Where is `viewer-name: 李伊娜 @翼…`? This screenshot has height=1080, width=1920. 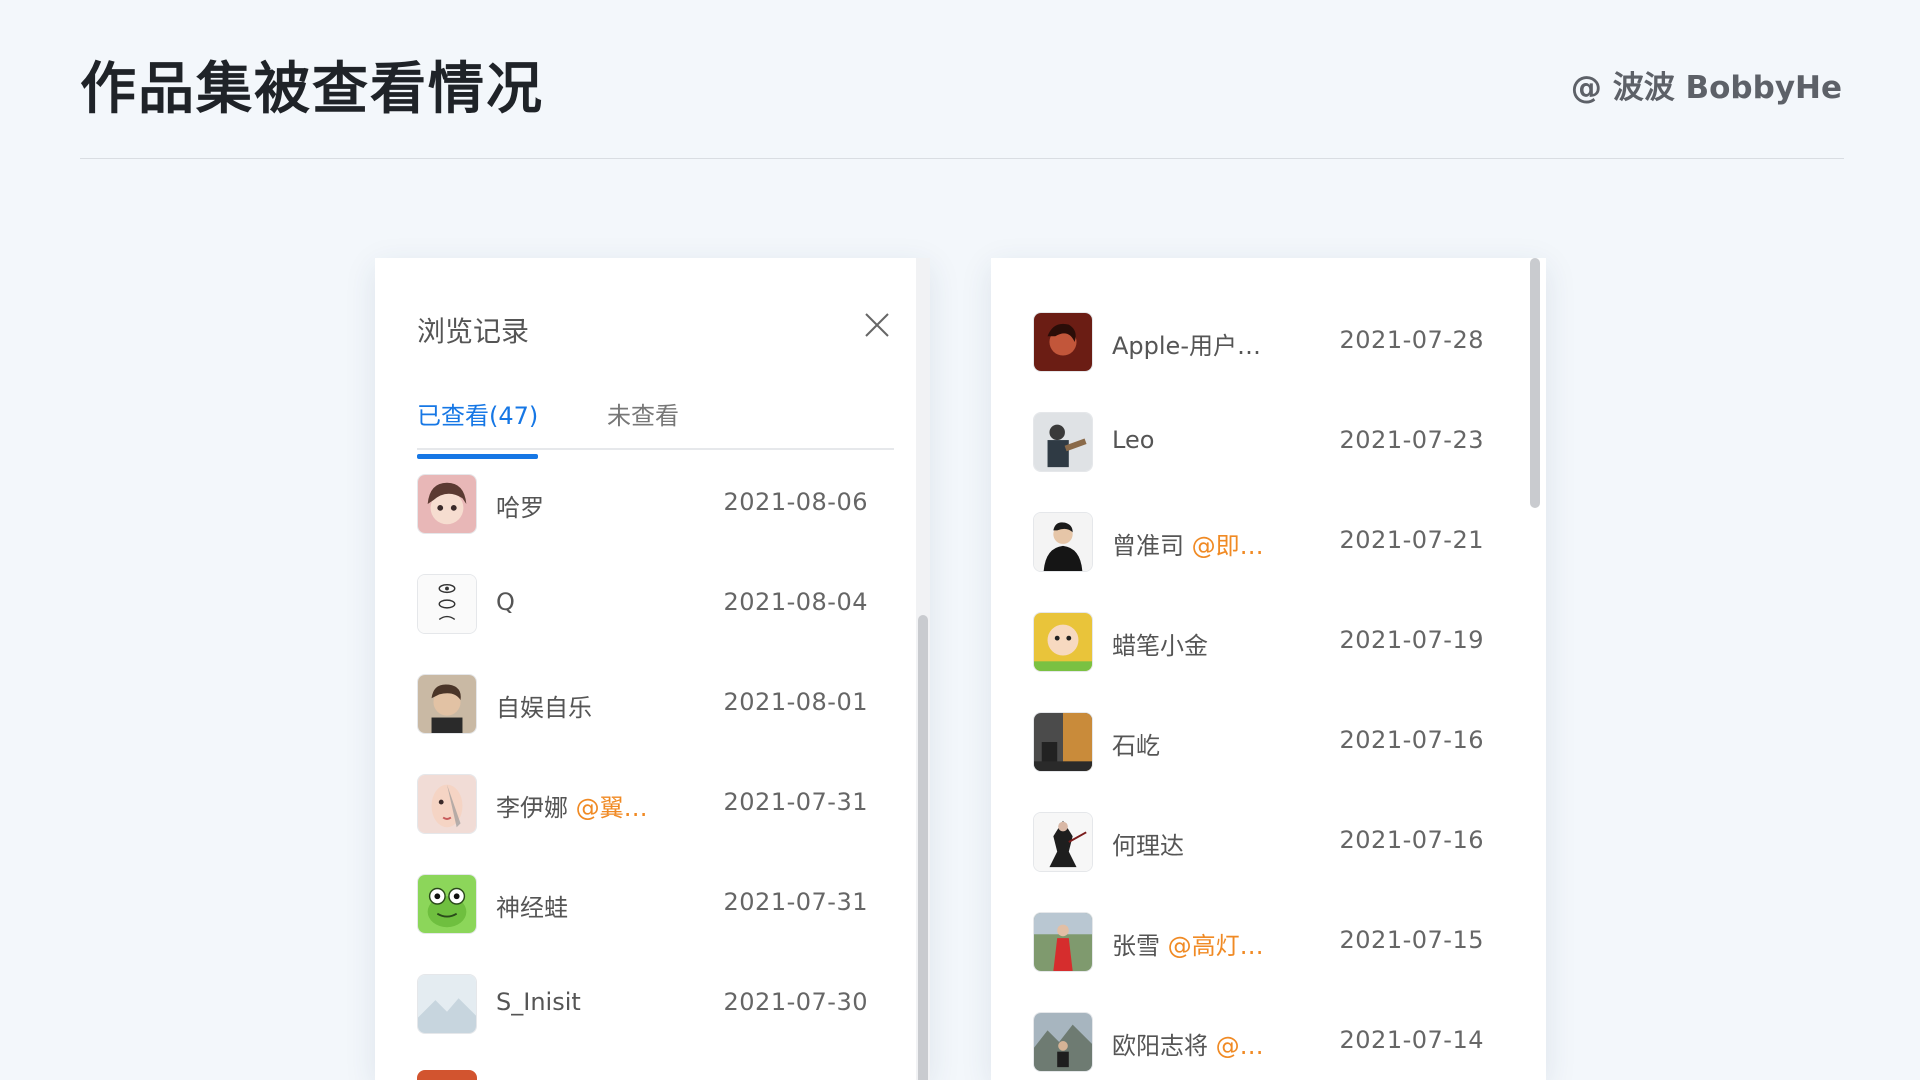
viewer-name: 李伊娜 @翼… is located at coordinates (572, 808).